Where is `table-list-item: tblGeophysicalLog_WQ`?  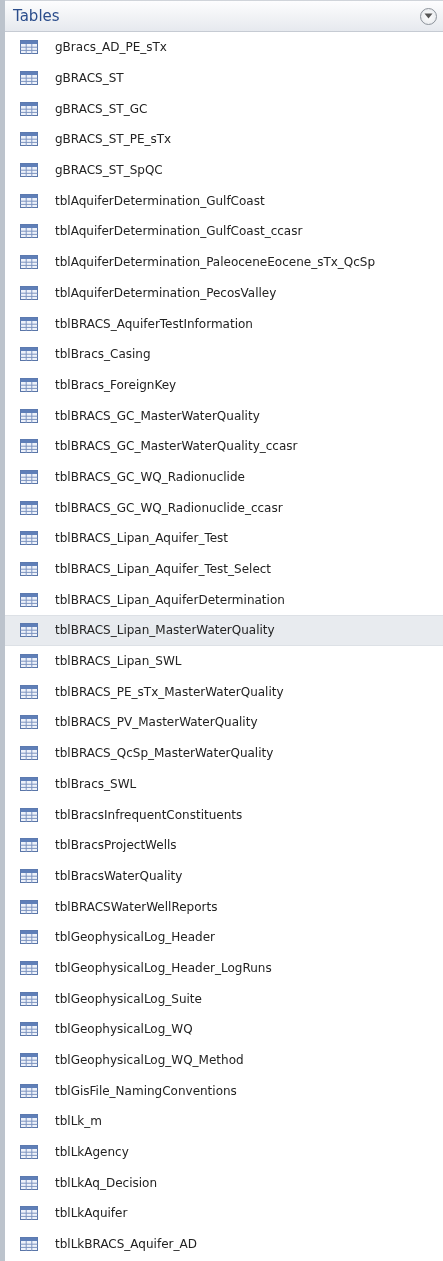 table-list-item: tblGeophysicalLog_WQ is located at coordinates (224, 1029).